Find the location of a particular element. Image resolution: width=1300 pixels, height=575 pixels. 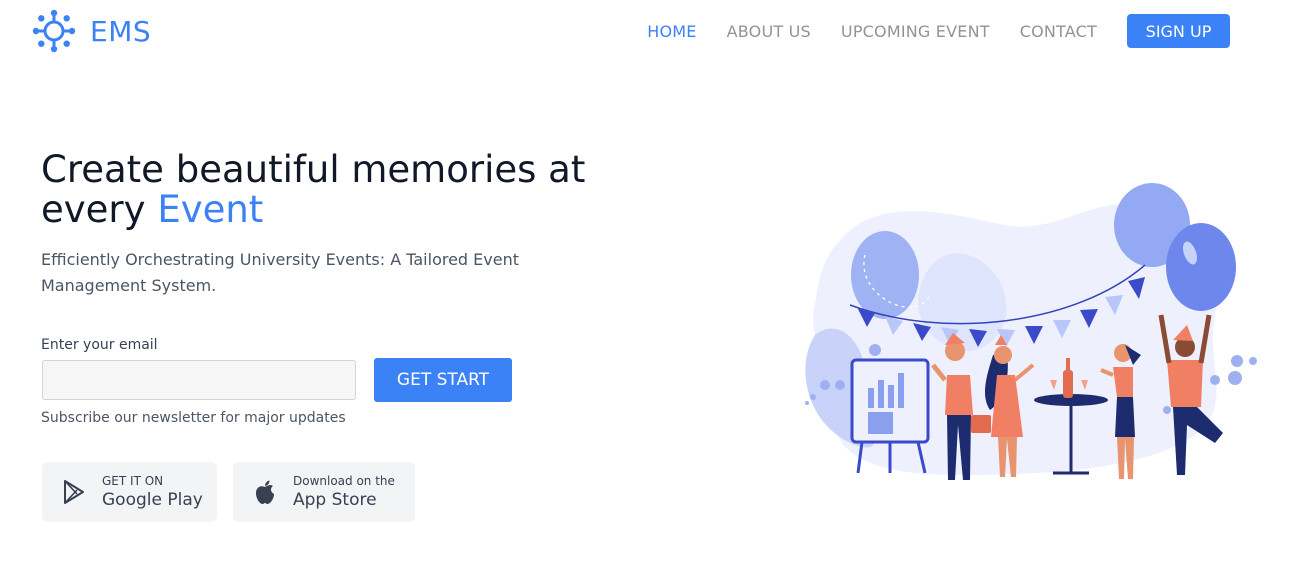

google-play-small: GET IT ON is located at coordinates (133, 481).